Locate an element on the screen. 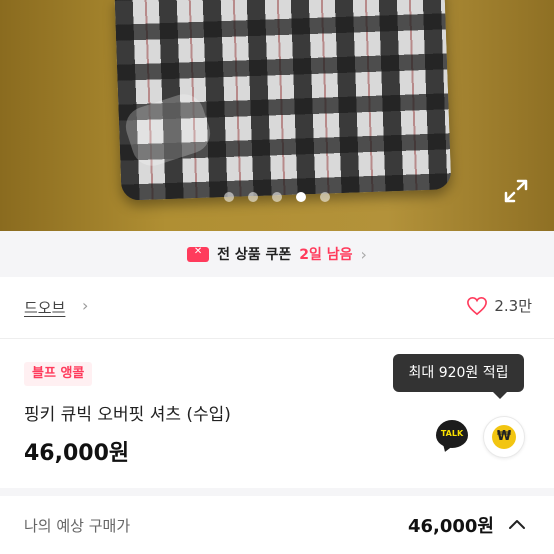  gallery-pagination is located at coordinates (277, 197).